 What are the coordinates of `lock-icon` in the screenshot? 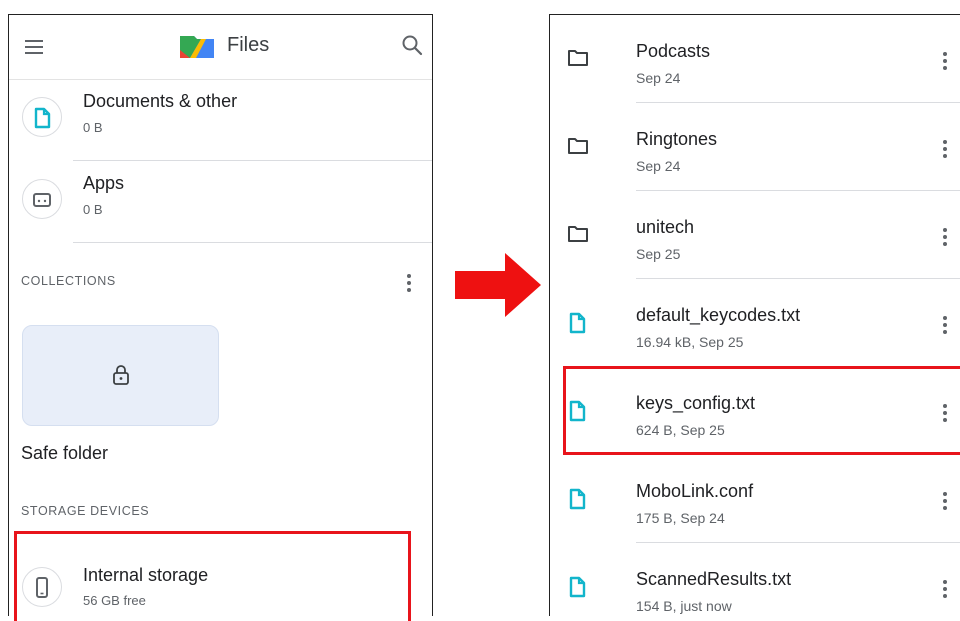 It's located at (121, 375).